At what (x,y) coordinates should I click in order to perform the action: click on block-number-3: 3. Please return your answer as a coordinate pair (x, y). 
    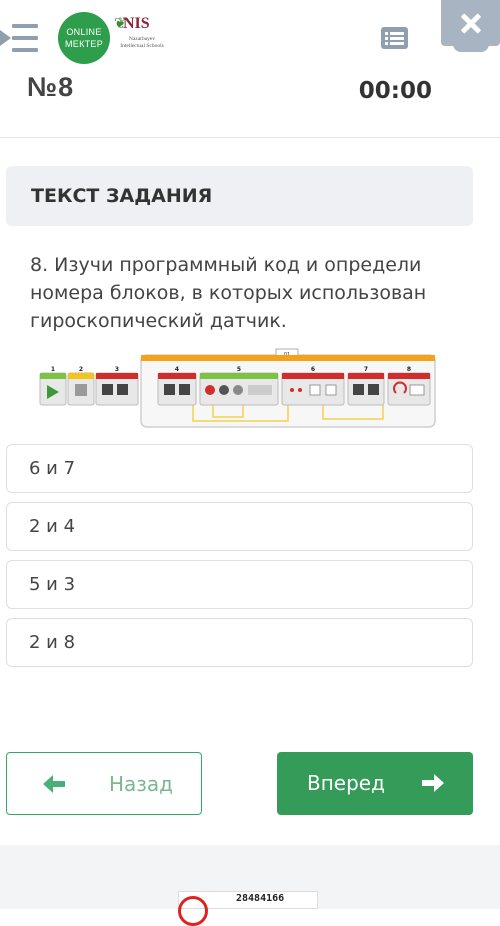
    Looking at the image, I should click on (117, 369).